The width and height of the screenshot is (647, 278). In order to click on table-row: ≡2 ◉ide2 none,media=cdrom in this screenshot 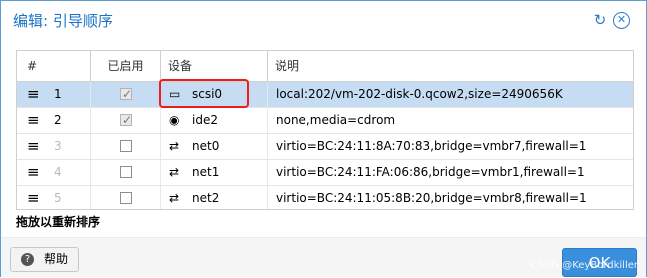, I will do `click(325, 121)`.